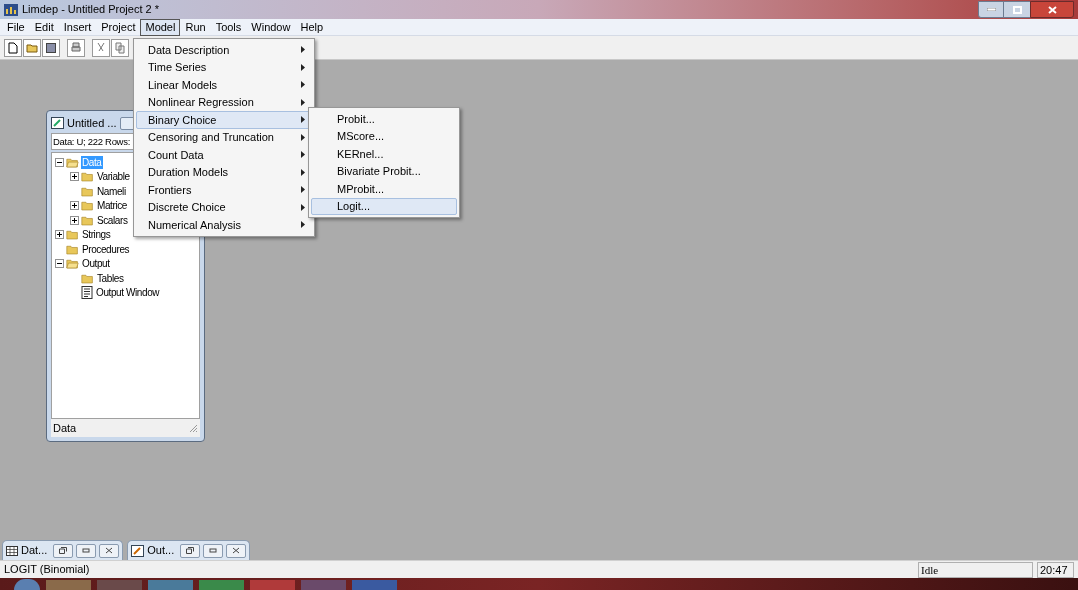 The width and height of the screenshot is (1078, 590). Describe the element at coordinates (96, 235) in the screenshot. I see `tree-item: Strings` at that location.